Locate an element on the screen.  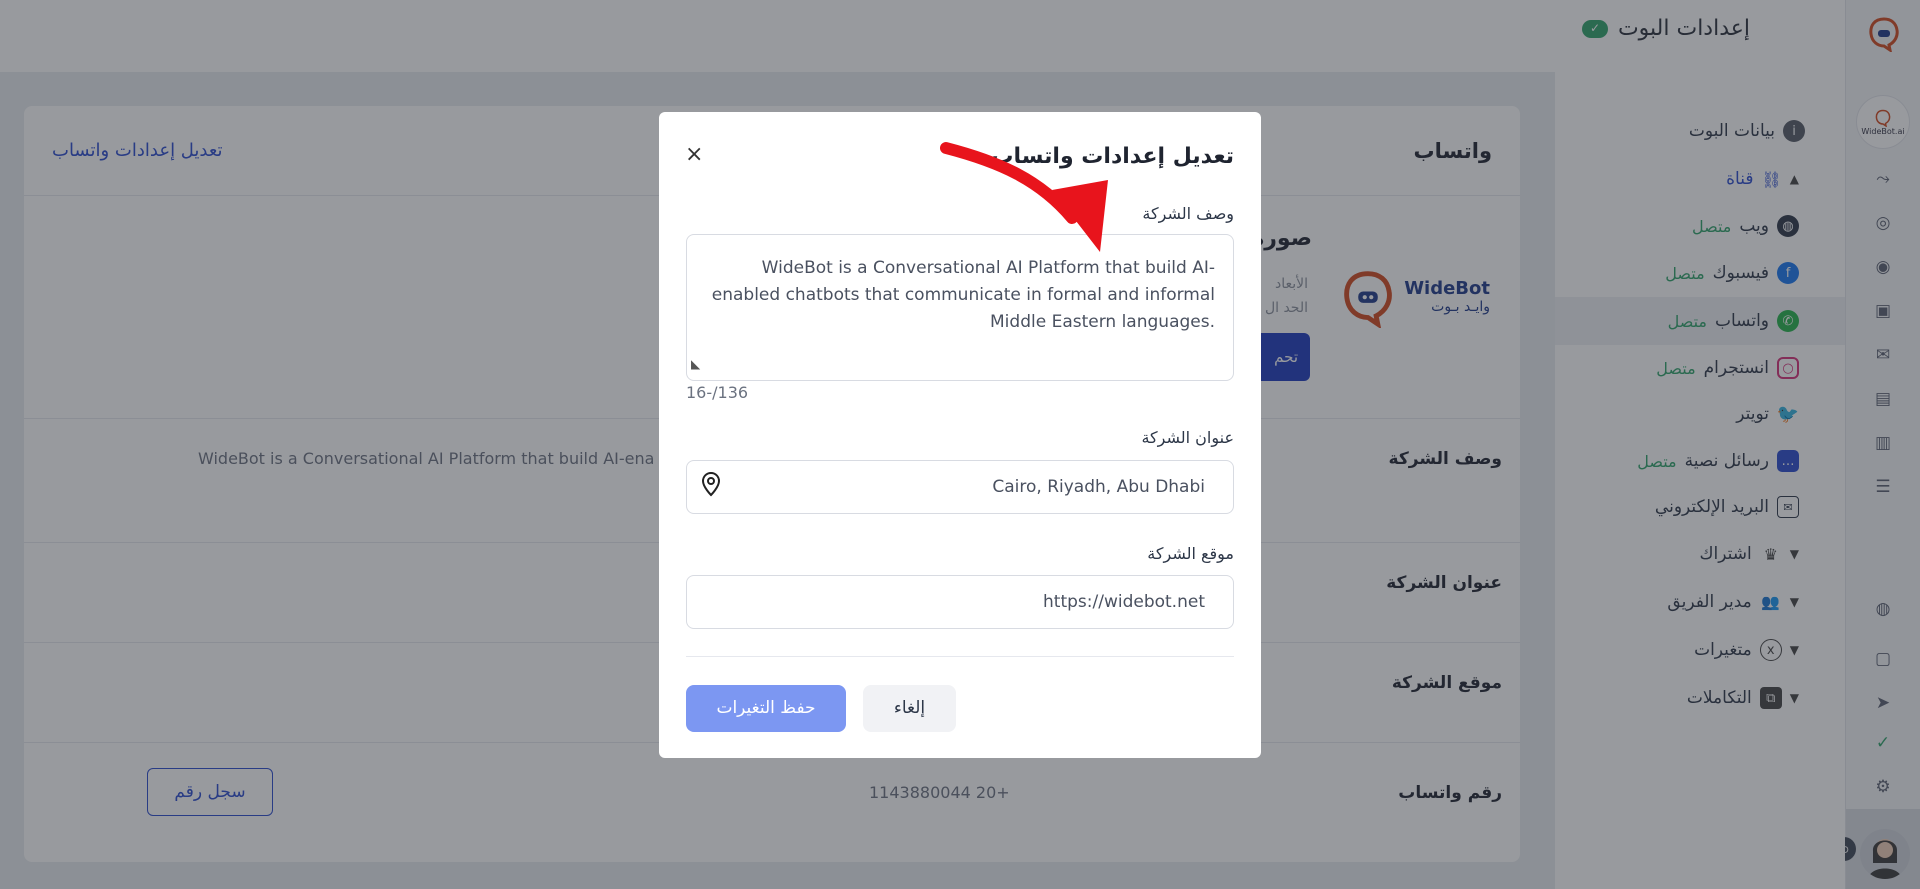
address-label: عنوان الشركة is located at coordinates (1187, 437).